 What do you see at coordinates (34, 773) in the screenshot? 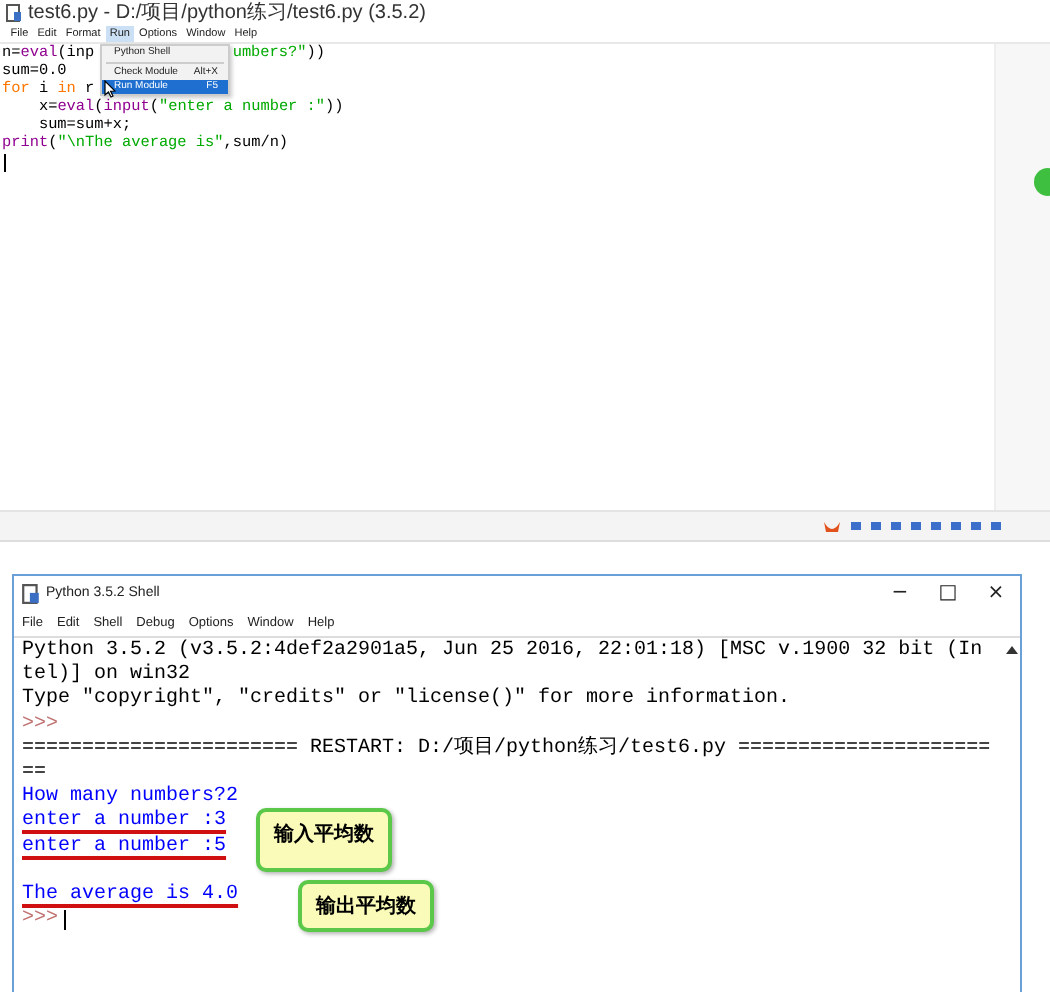
I see `console-line: ==` at bounding box center [34, 773].